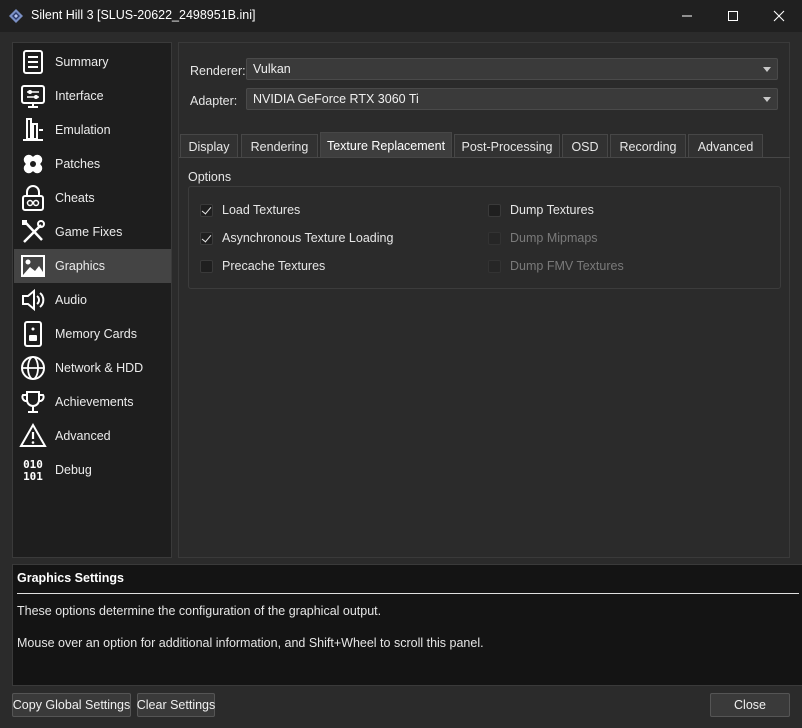 This screenshot has height=728, width=802. I want to click on checkbox-label: Dump Textures, so click(552, 210).